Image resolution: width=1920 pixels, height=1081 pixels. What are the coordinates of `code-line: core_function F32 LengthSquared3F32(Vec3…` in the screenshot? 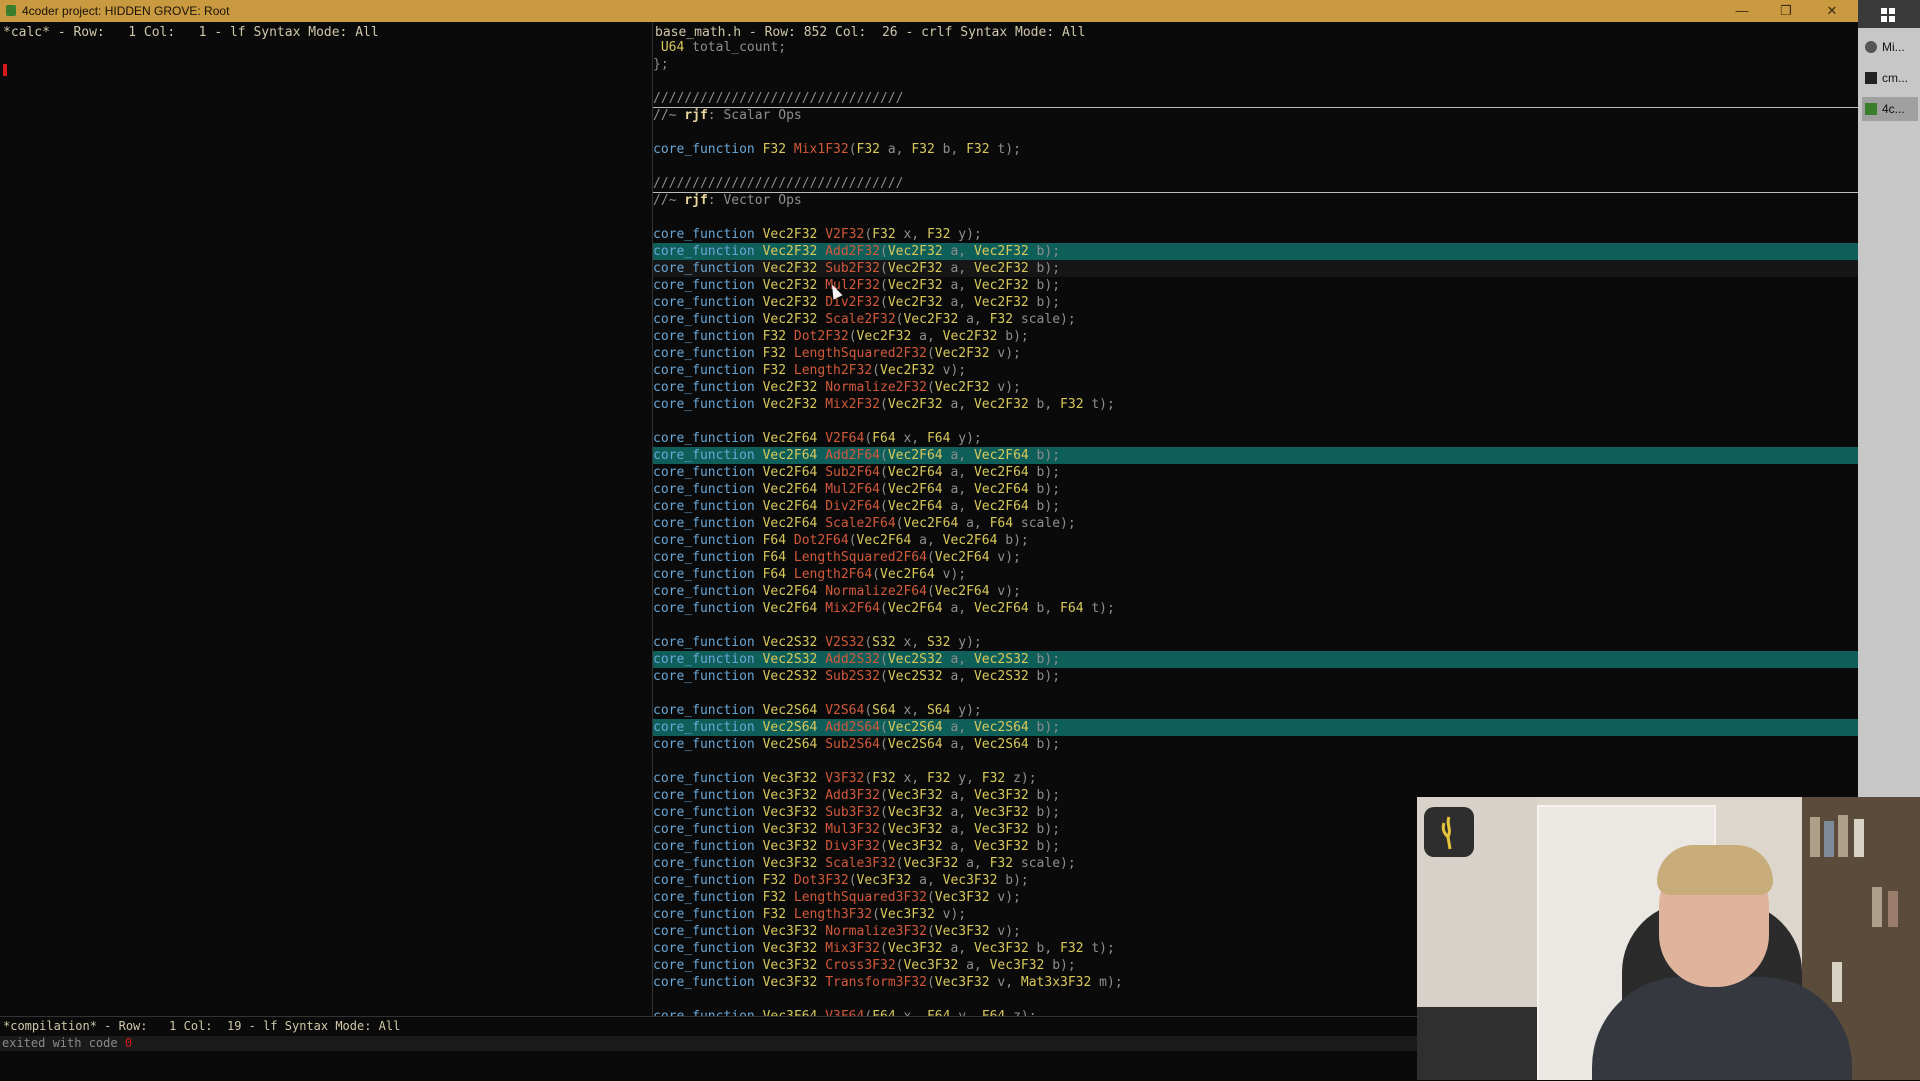 It's located at (837, 897).